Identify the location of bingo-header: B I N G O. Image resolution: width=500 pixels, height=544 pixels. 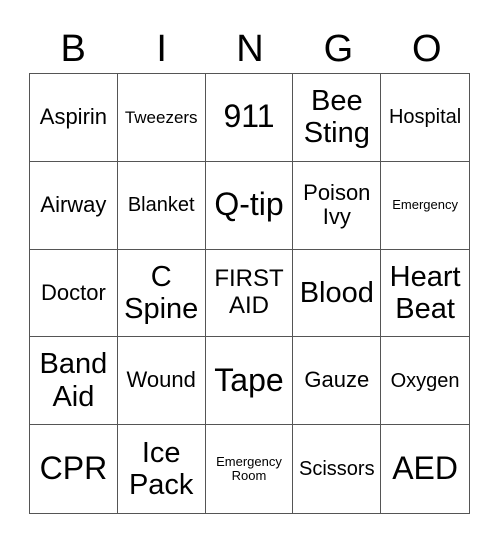
(250, 49).